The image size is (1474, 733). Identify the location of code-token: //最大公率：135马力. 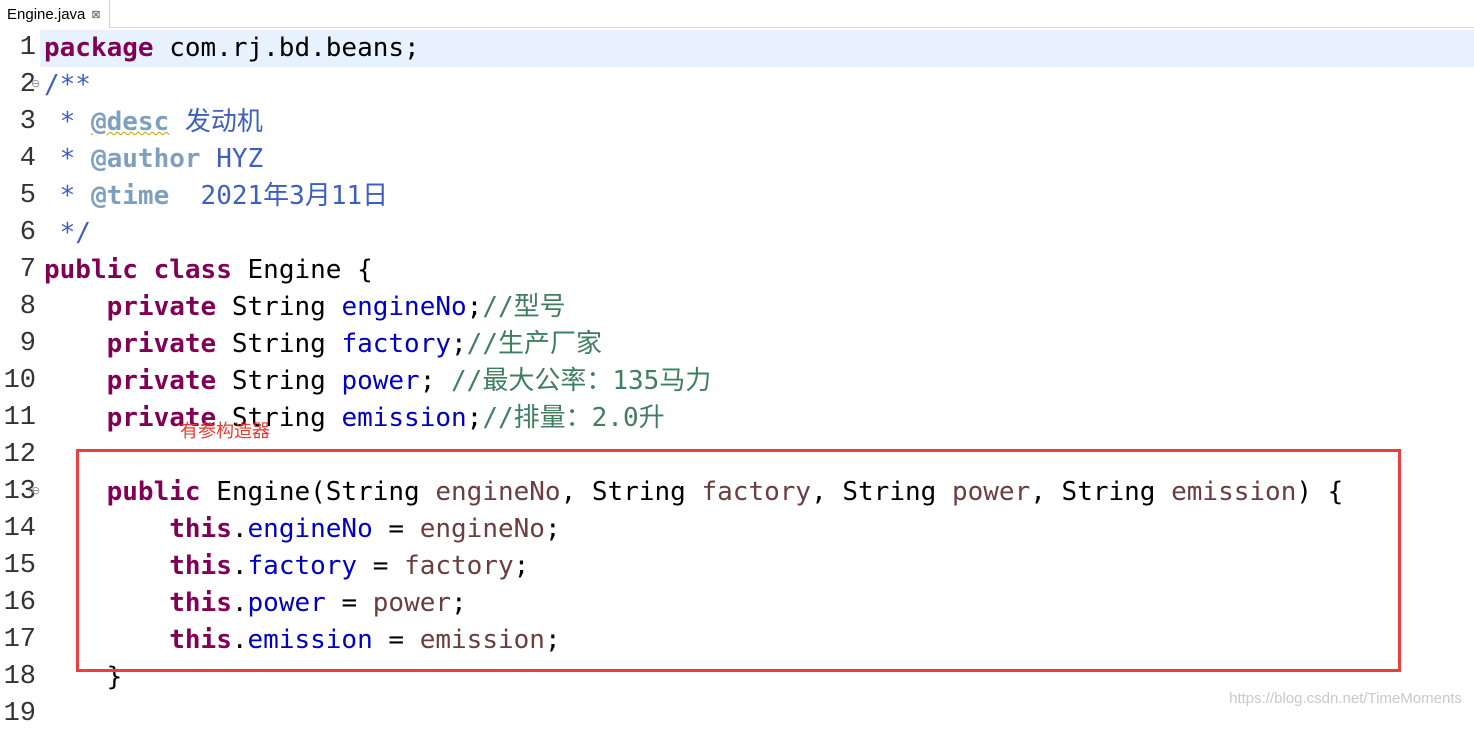
(581, 381).